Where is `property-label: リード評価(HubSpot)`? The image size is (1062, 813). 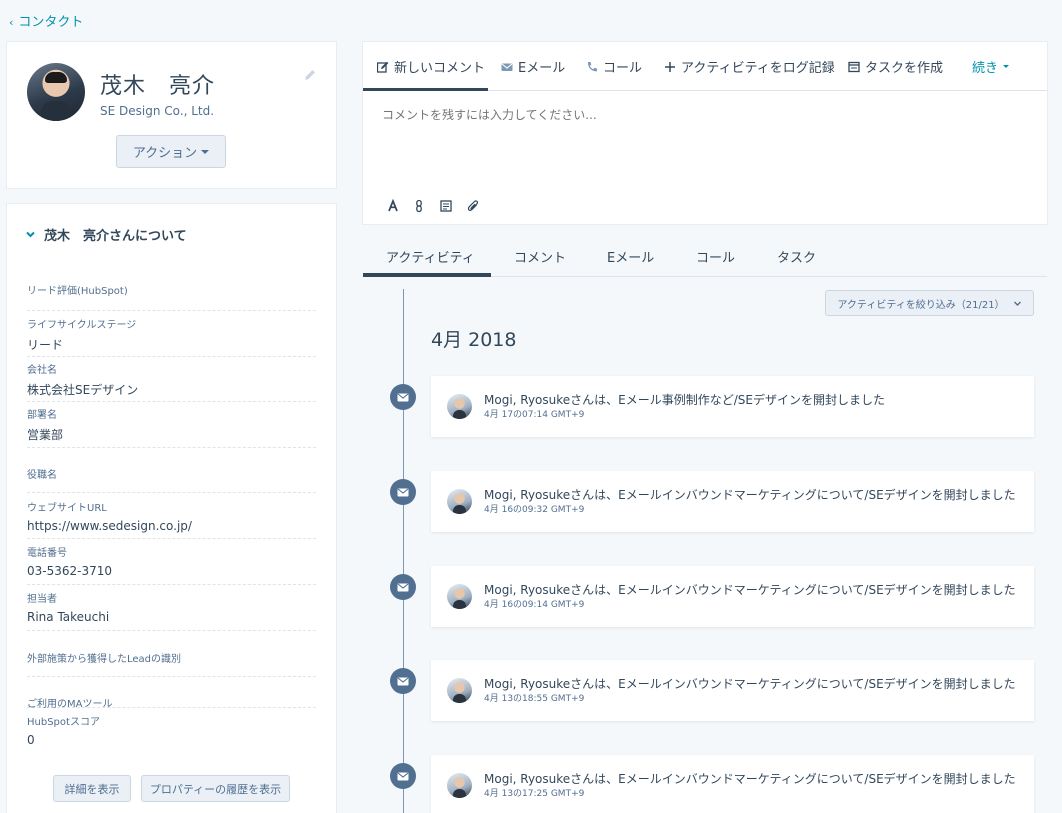 property-label: リード評価(HubSpot) is located at coordinates (77, 291).